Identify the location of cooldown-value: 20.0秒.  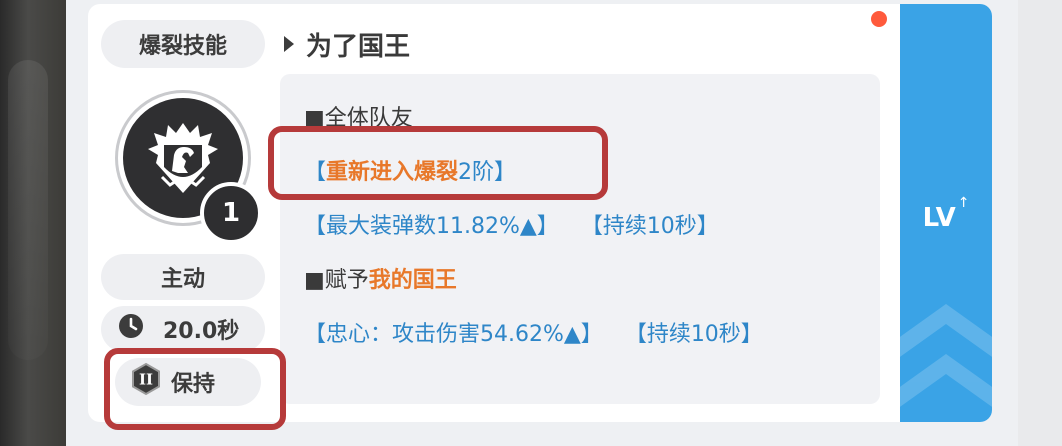
(201, 331).